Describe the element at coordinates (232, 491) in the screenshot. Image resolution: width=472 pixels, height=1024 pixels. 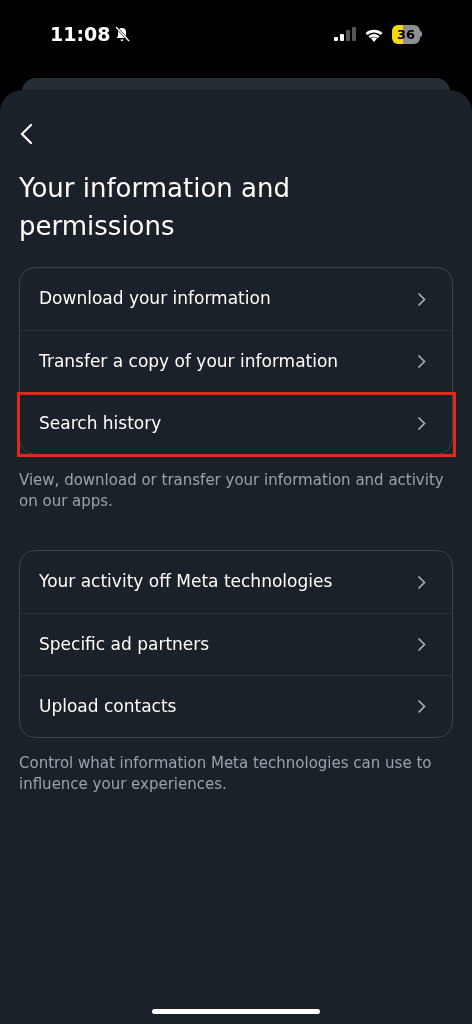
I see `section-caption: View, download or transfer your information and activity on our apps.` at that location.